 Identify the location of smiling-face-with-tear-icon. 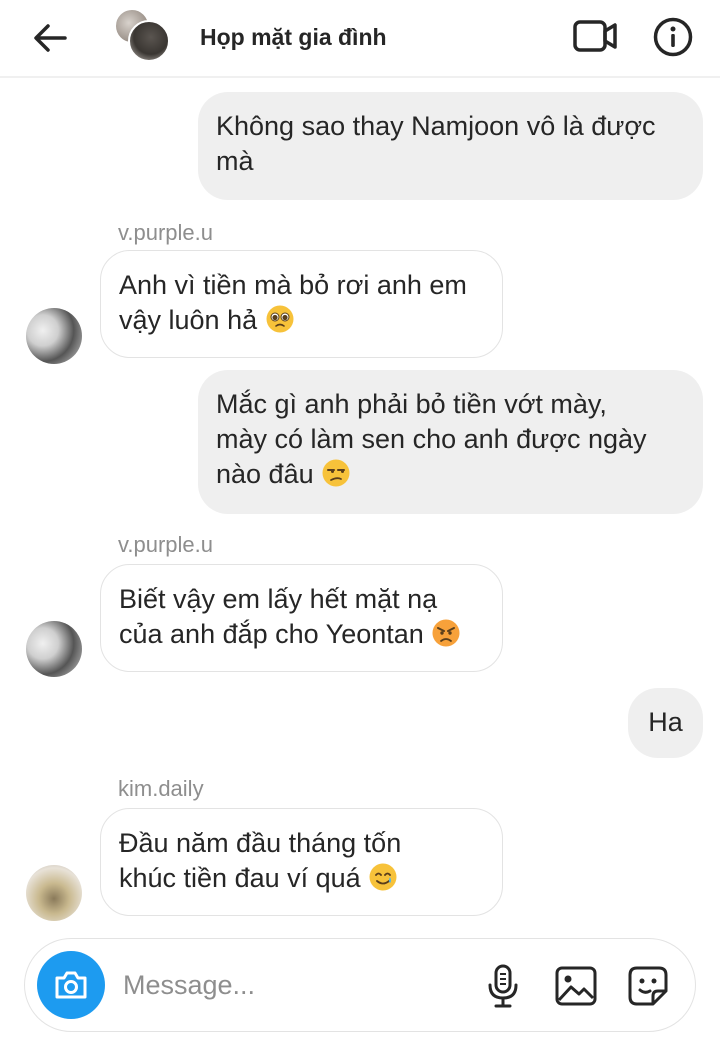
(383, 877).